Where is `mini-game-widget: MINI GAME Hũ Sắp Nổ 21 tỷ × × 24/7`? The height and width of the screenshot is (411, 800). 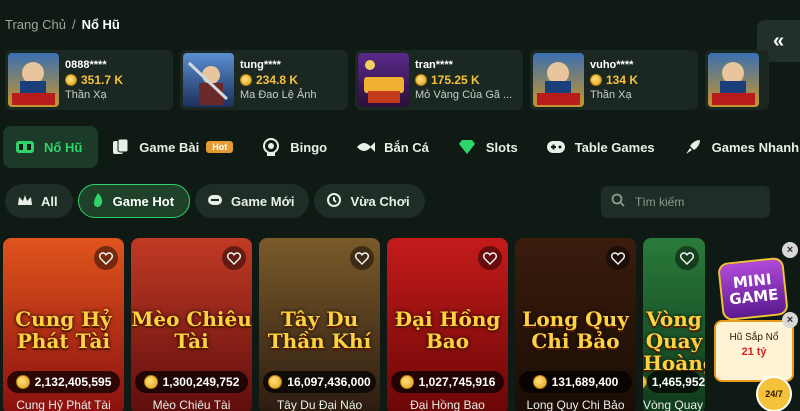
mini-game-widget: MINI GAME Hũ Sắp Nổ 21 tỷ × × 24/7 is located at coordinates (755, 325).